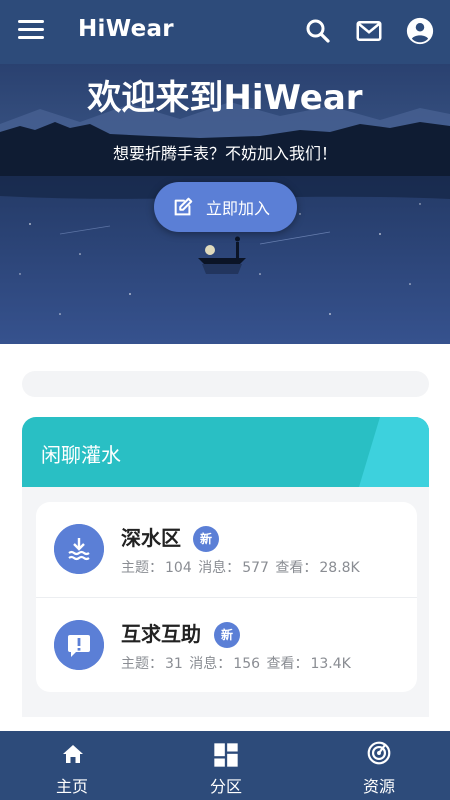 This screenshot has width=450, height=800. I want to click on board-item: 深水区 新 主题： 104 消息： 577 查看： 28.8K, so click(226, 549).